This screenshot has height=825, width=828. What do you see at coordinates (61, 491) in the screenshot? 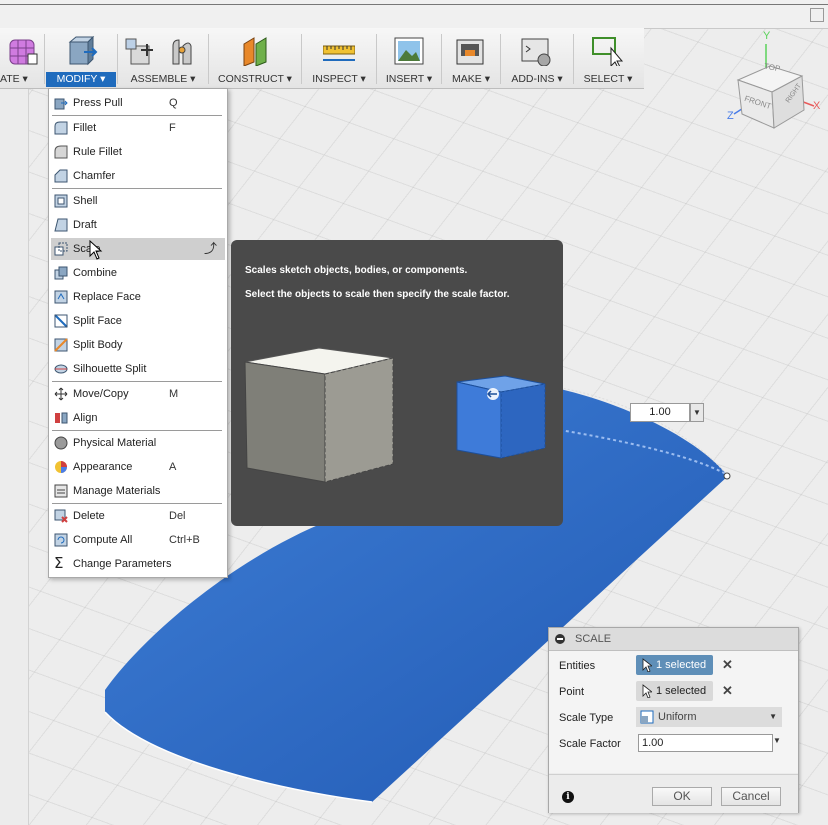
I see `manage-materials-icon` at bounding box center [61, 491].